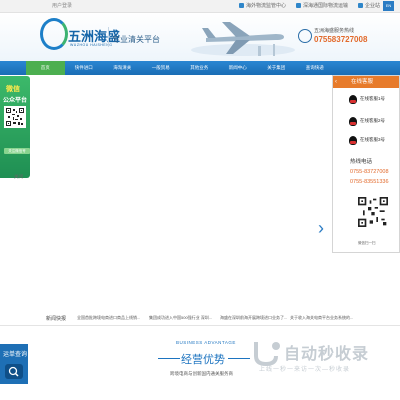  I want to click on banner-pagination-dot, so click(201, 296).